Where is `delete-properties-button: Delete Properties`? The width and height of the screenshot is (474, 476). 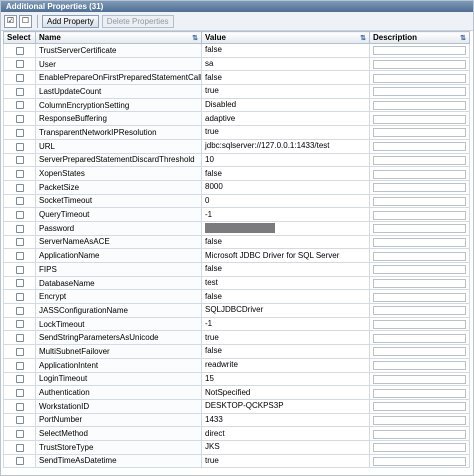 delete-properties-button: Delete Properties is located at coordinates (137, 21).